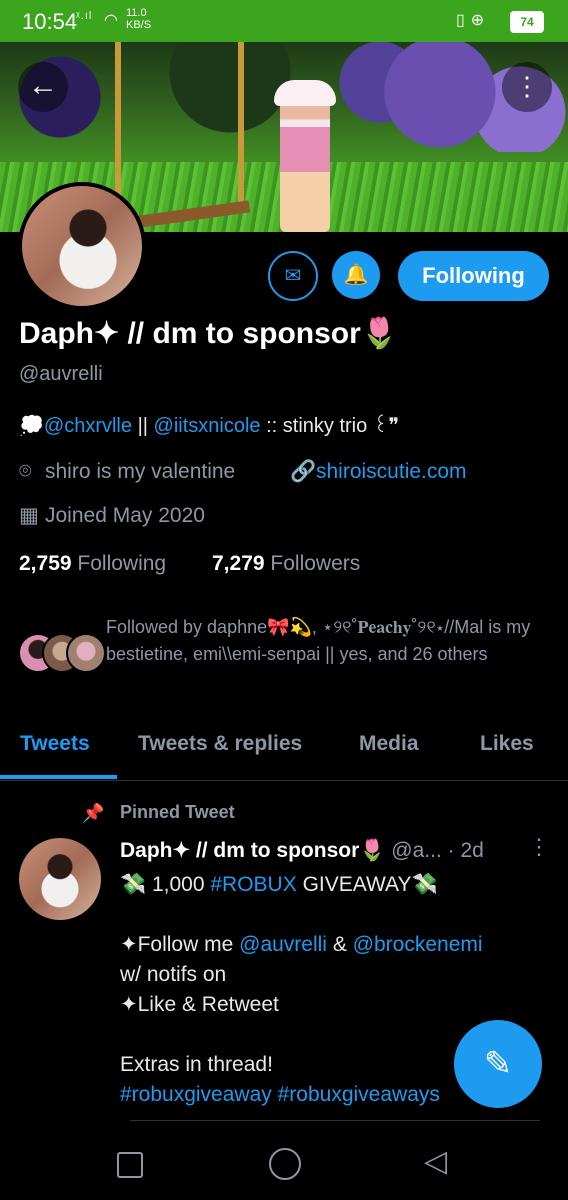  I want to click on link-icon: 🔗, so click(303, 471).